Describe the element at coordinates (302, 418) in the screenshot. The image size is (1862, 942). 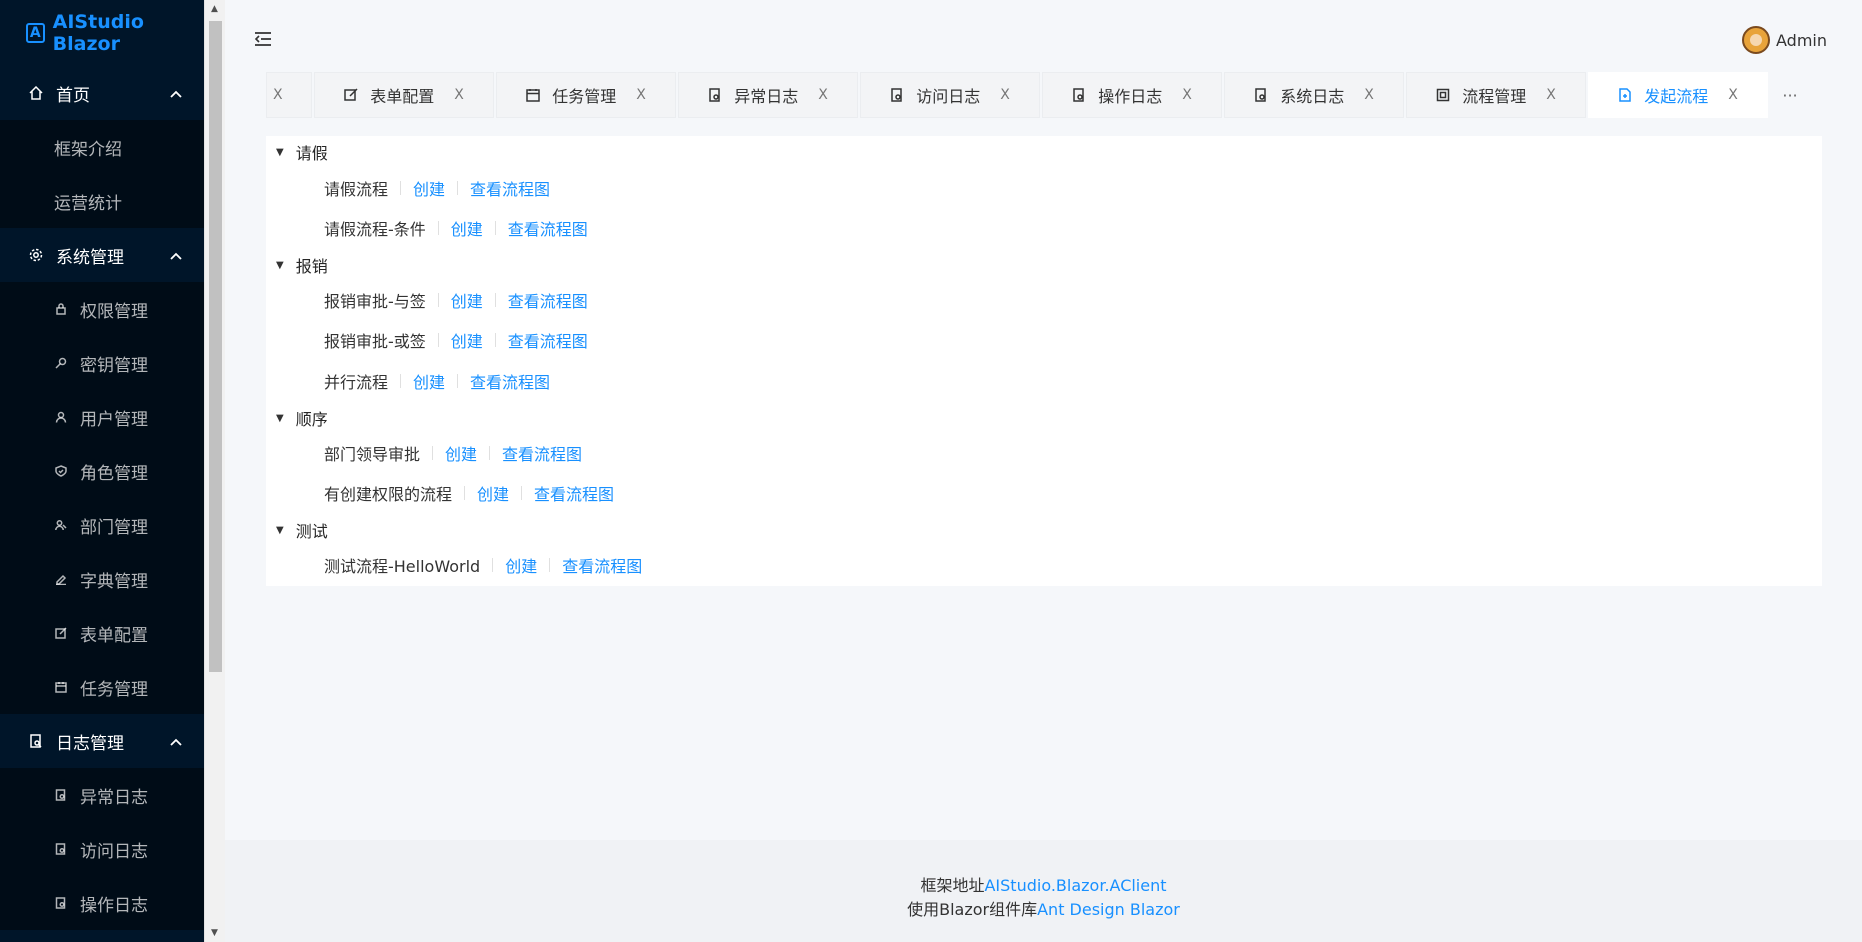
I see `category-sequence: ▼ 顺序` at that location.